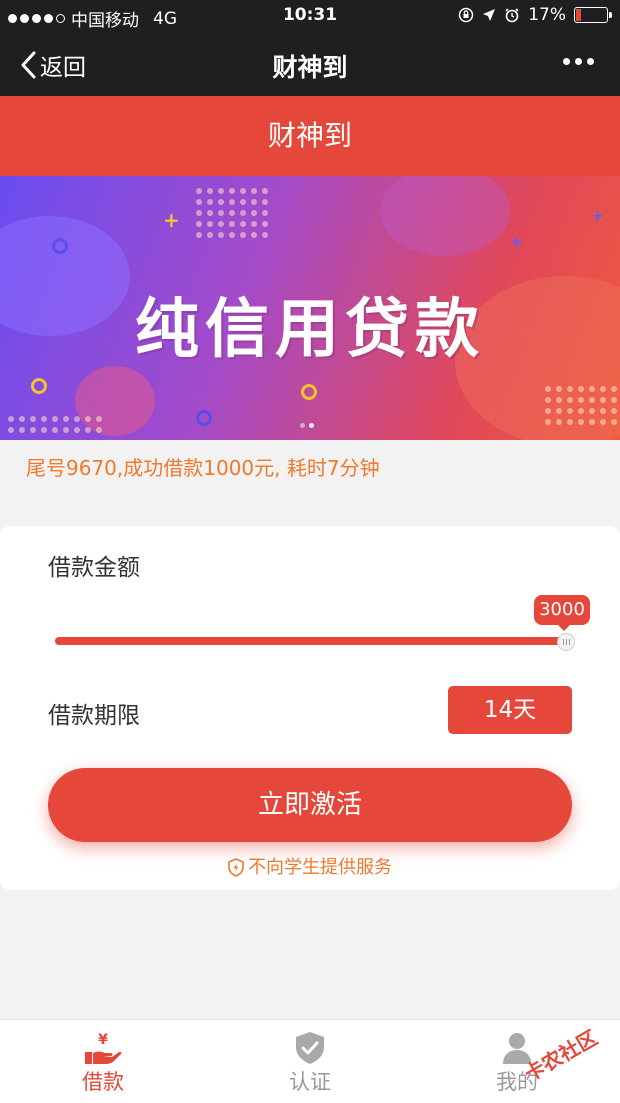  I want to click on alarm-icon, so click(512, 15).